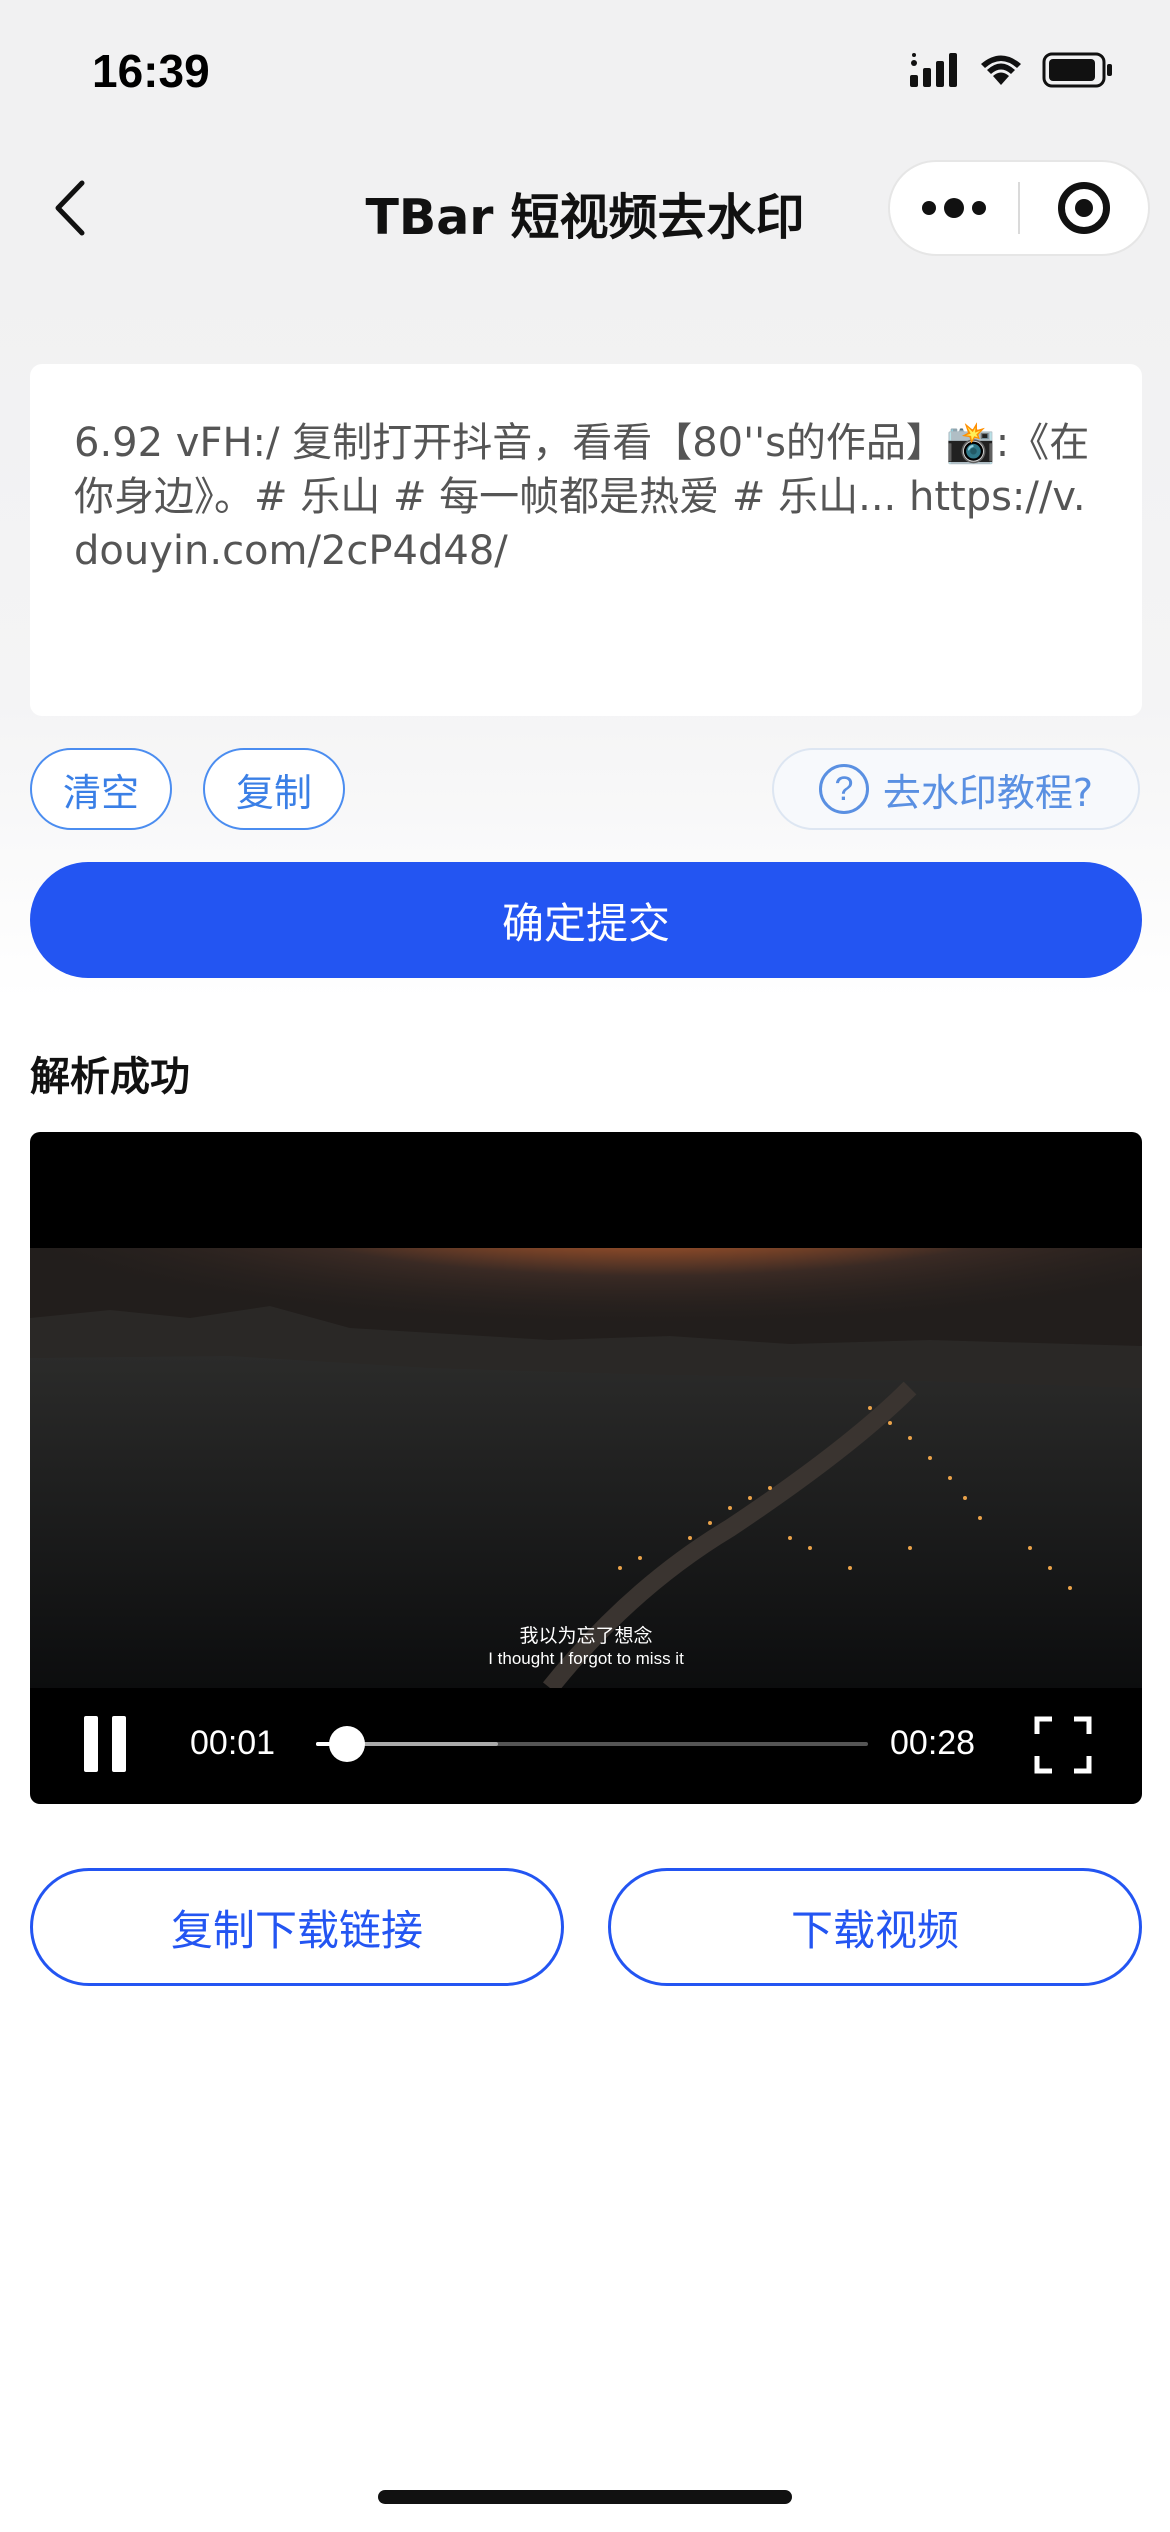 Image resolution: width=1170 pixels, height=2532 pixels. Describe the element at coordinates (988, 792) in the screenshot. I see `tutorial-label: 去水印教程?` at that location.